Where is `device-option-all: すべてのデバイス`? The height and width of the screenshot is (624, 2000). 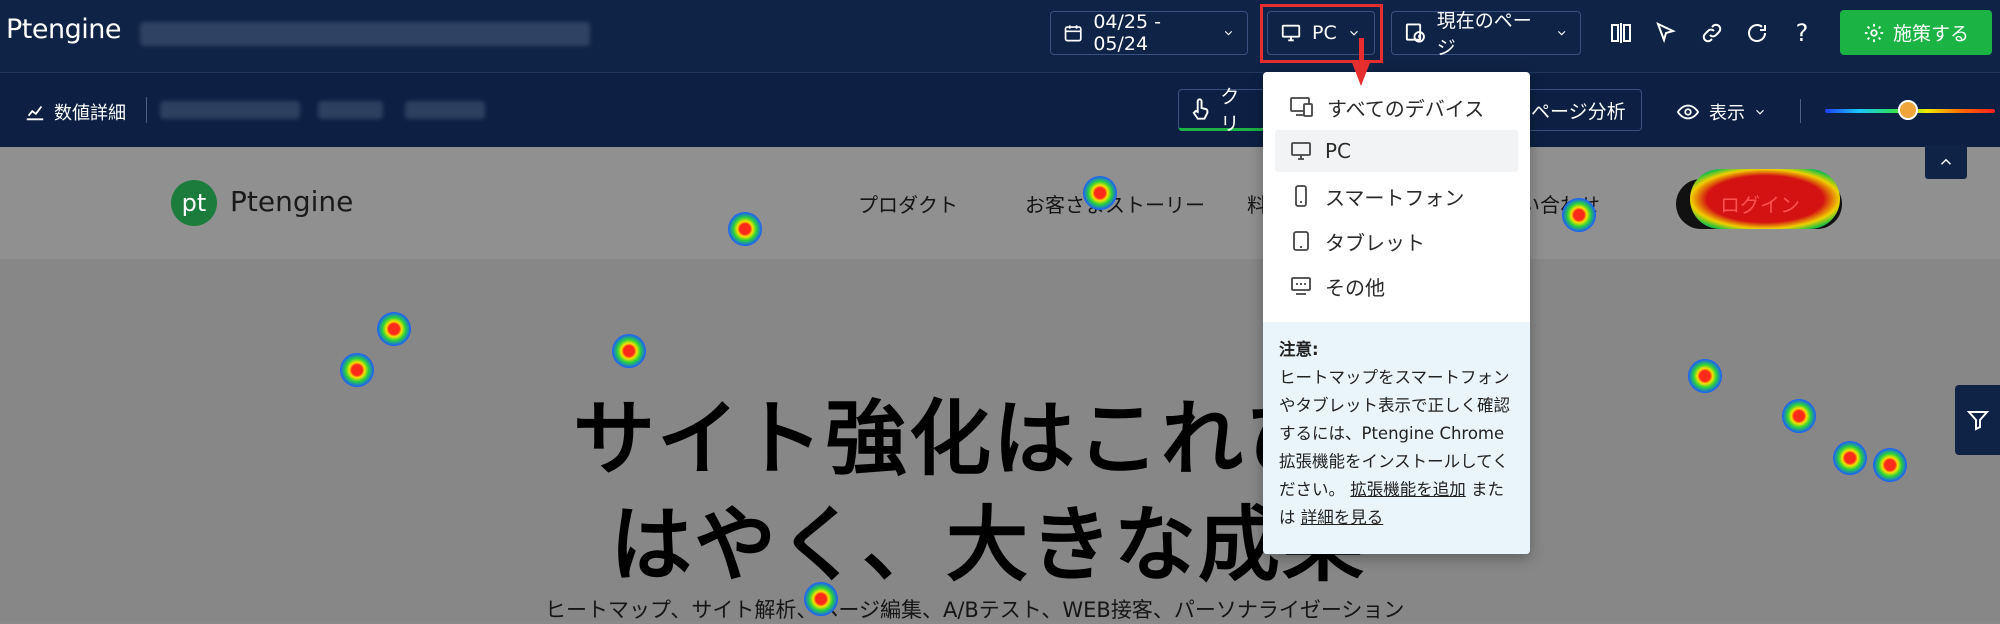 device-option-all: すべてのデバイス is located at coordinates (1396, 107).